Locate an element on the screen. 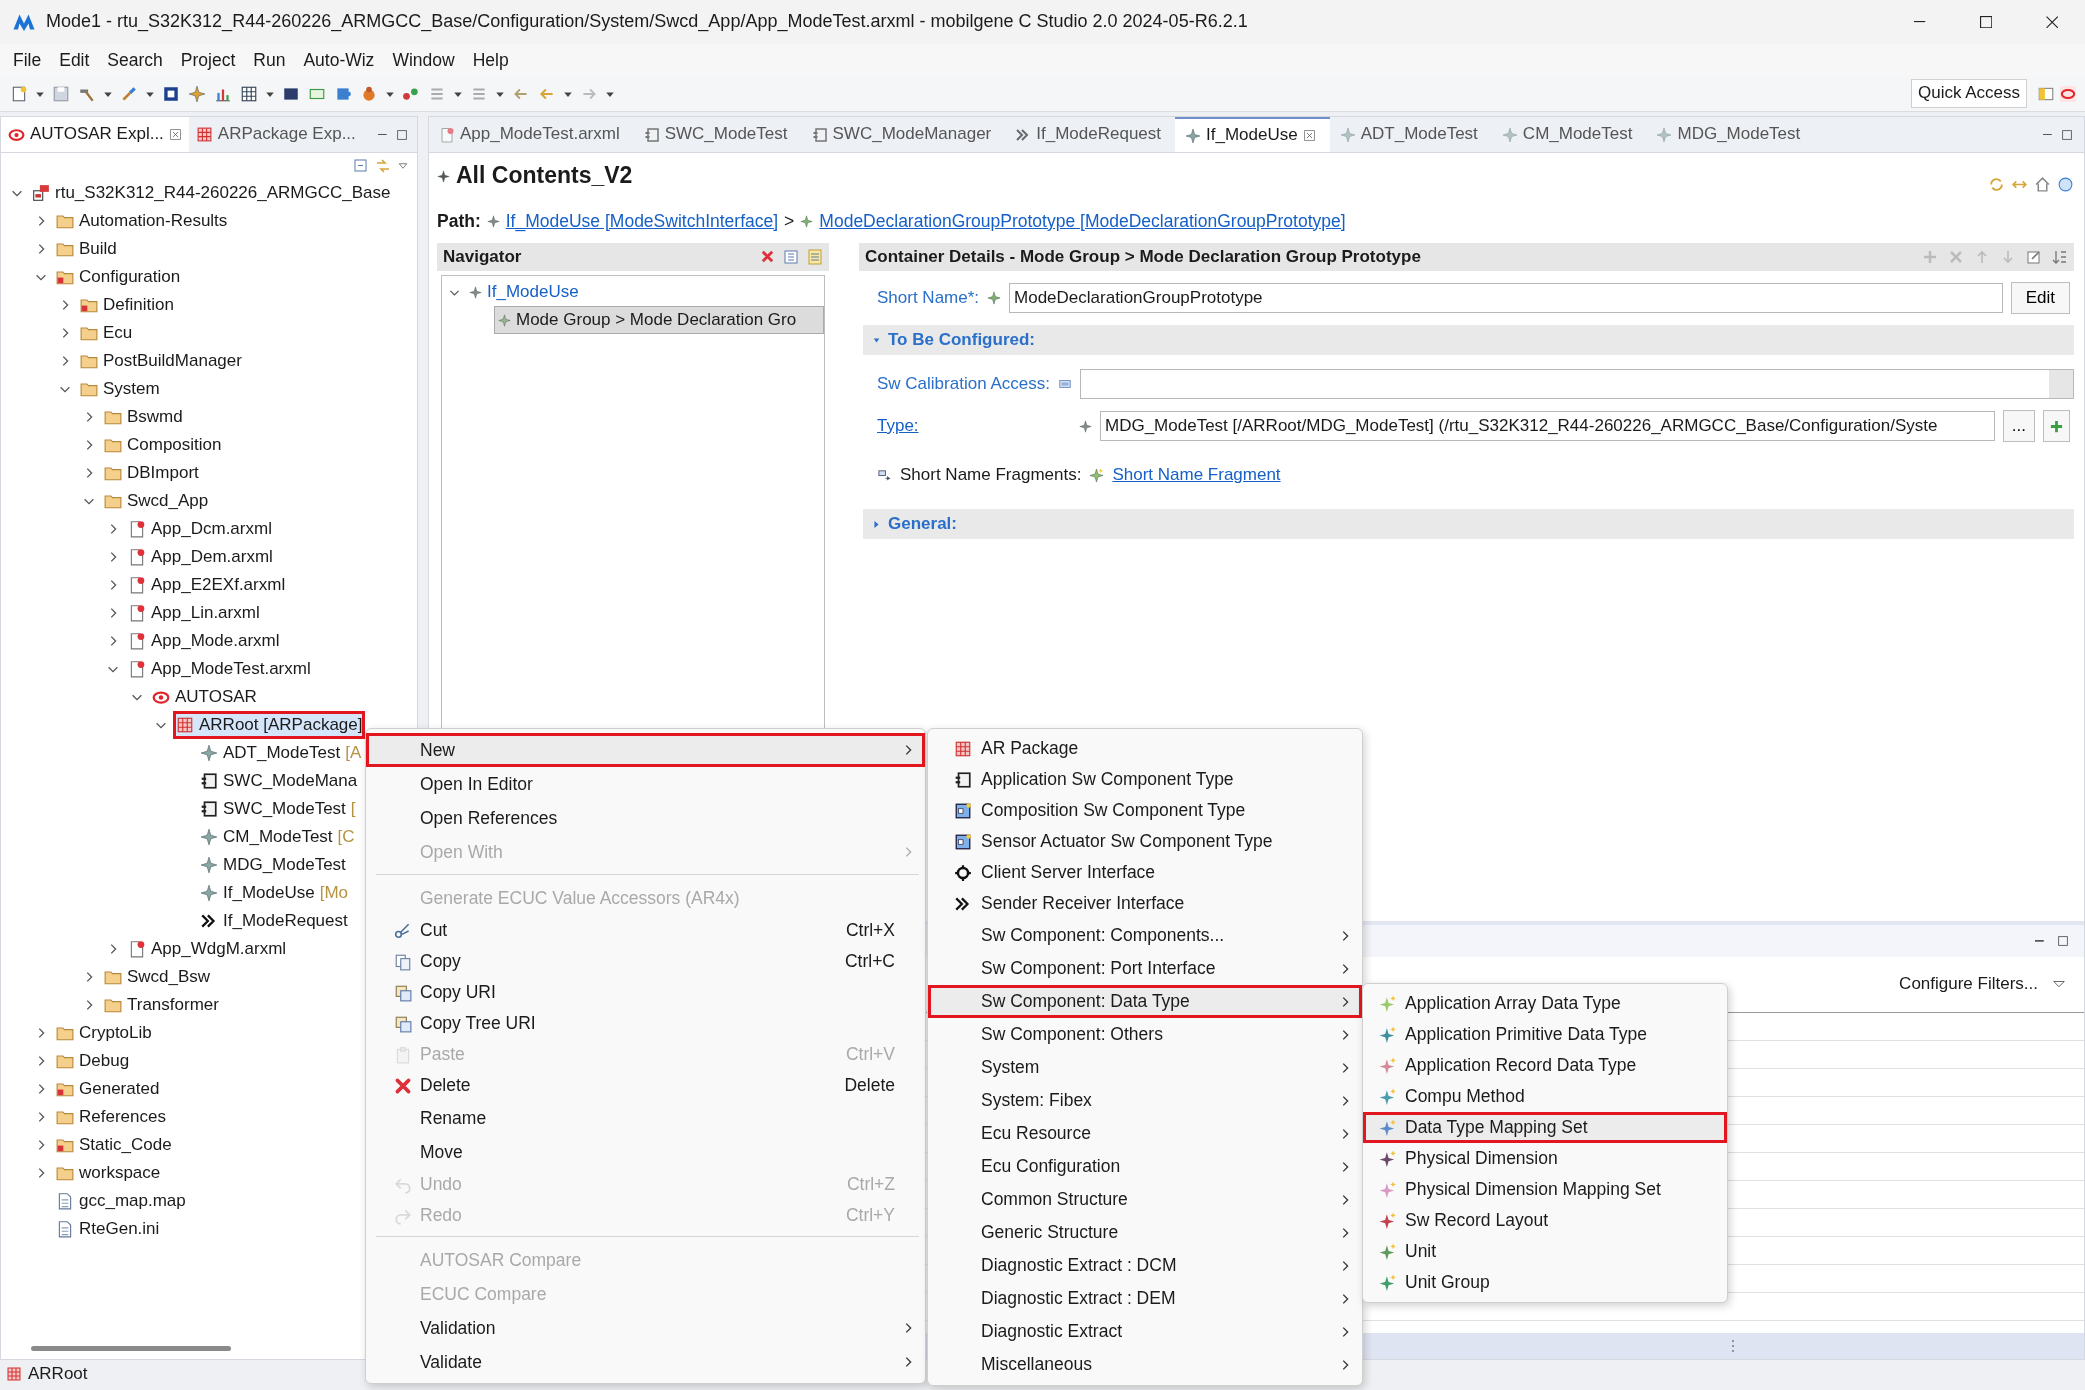  menu-item: Delete Delete is located at coordinates (645, 1085).